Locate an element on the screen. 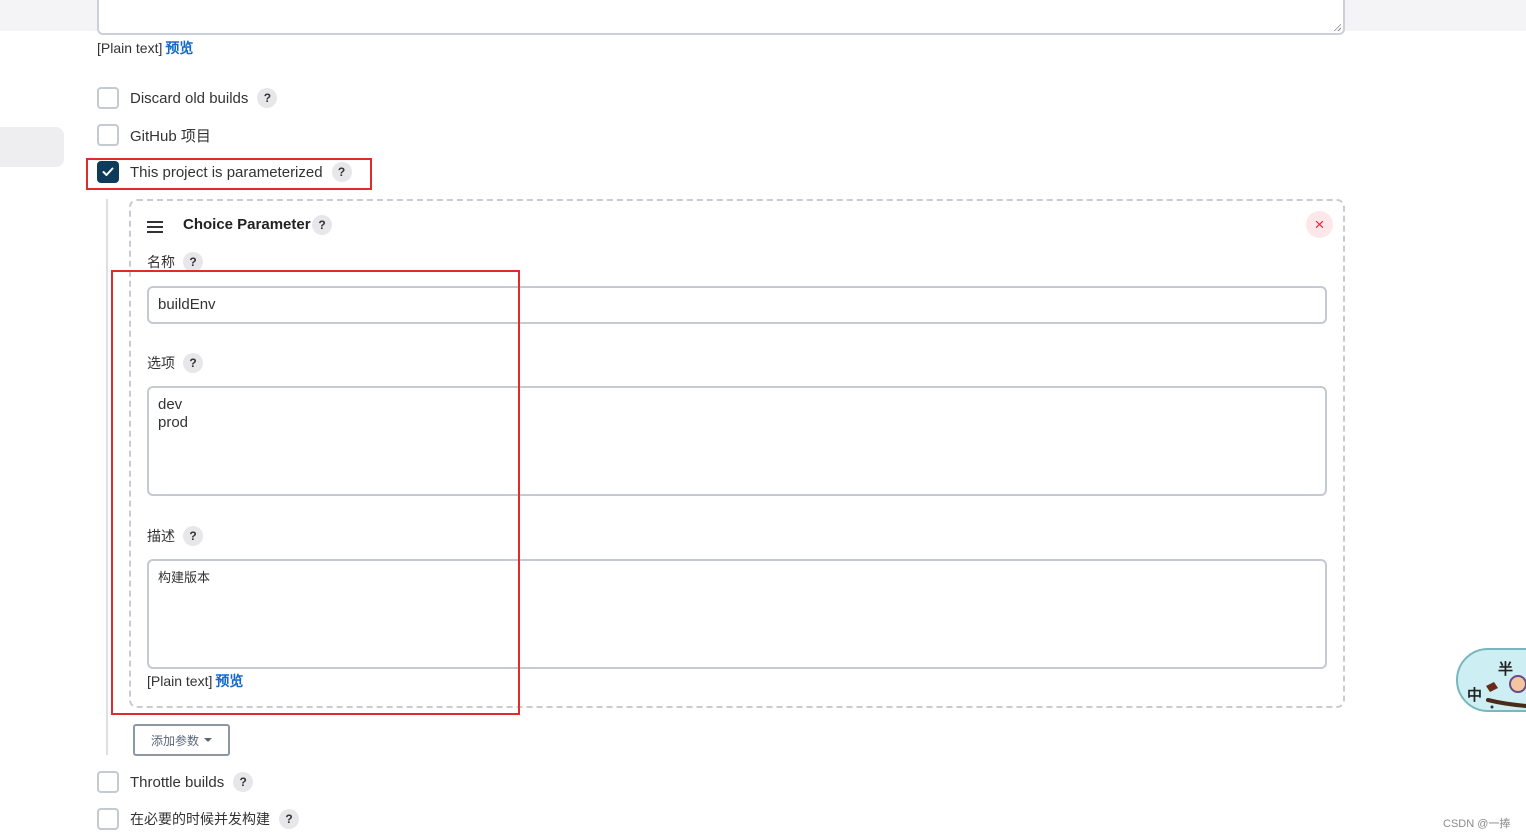  option-label: Discard old builds is located at coordinates (189, 98).